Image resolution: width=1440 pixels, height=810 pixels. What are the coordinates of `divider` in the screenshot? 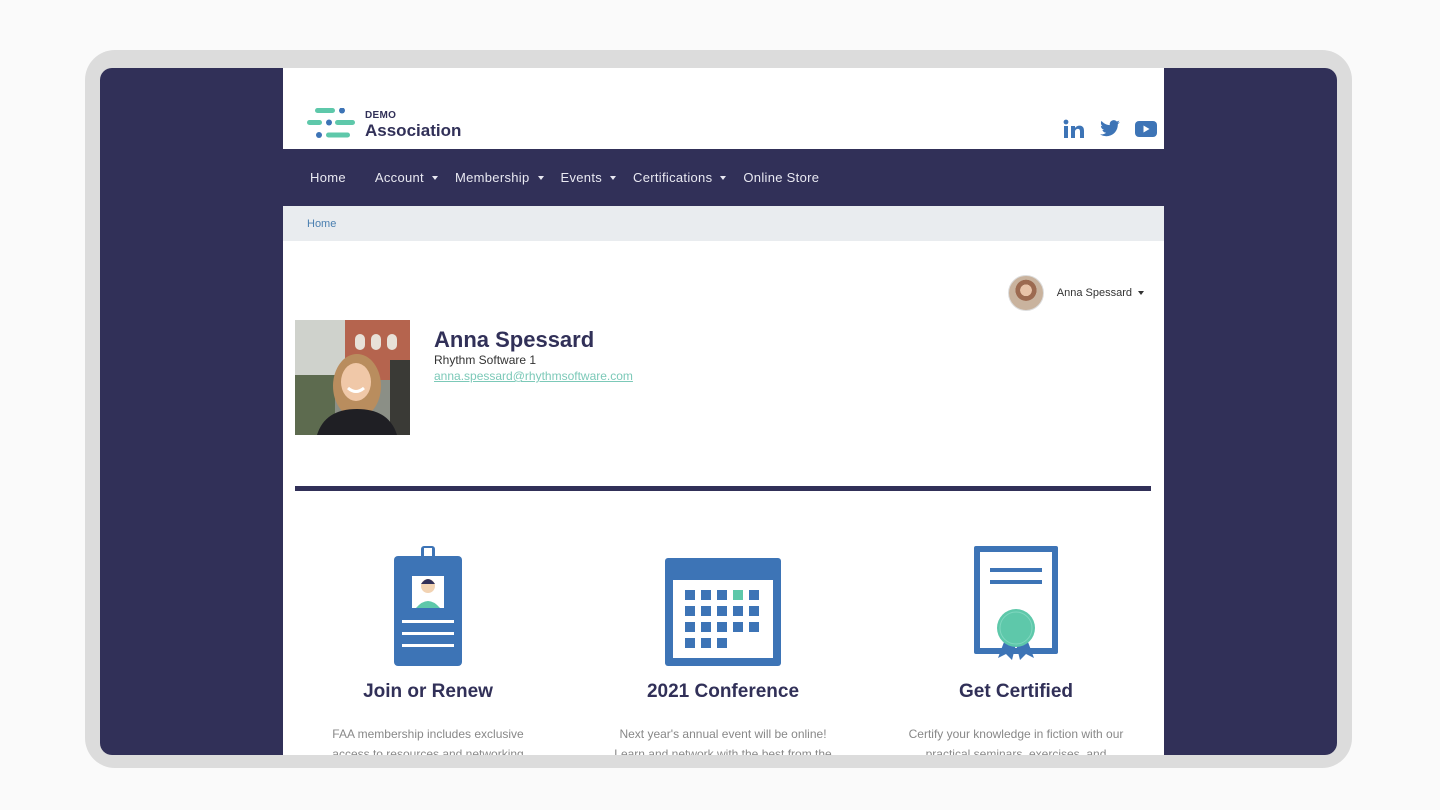 It's located at (723, 488).